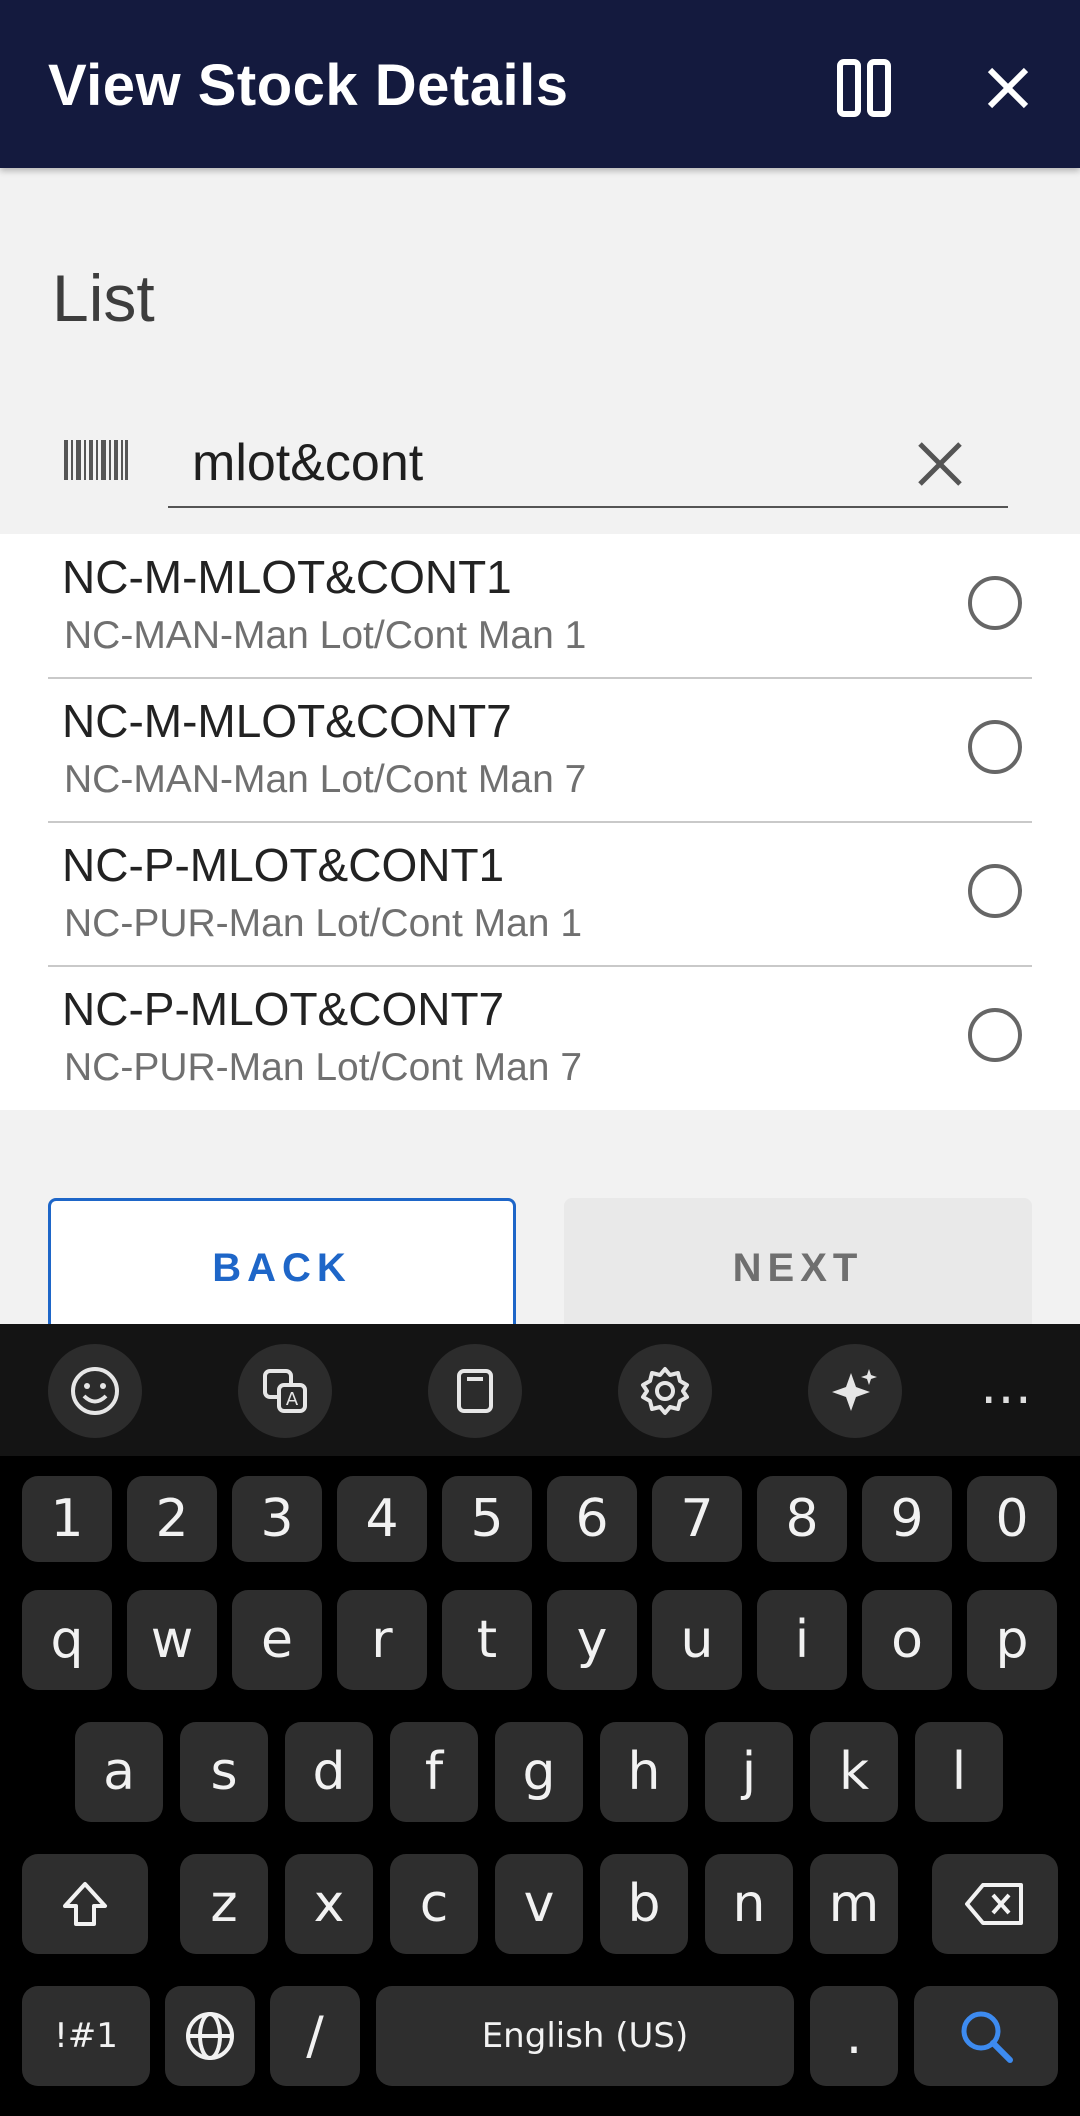 The height and width of the screenshot is (2116, 1080). I want to click on key-y: y, so click(592, 1640).